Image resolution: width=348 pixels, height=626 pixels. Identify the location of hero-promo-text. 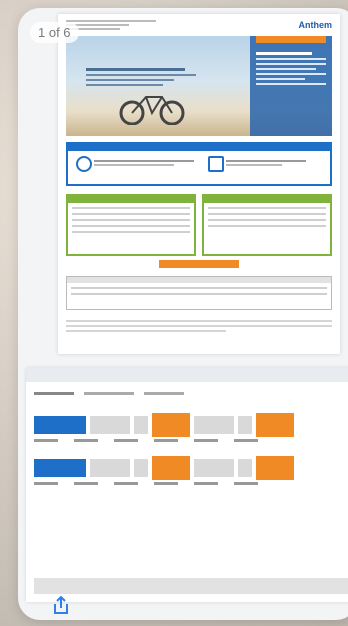
(141, 77).